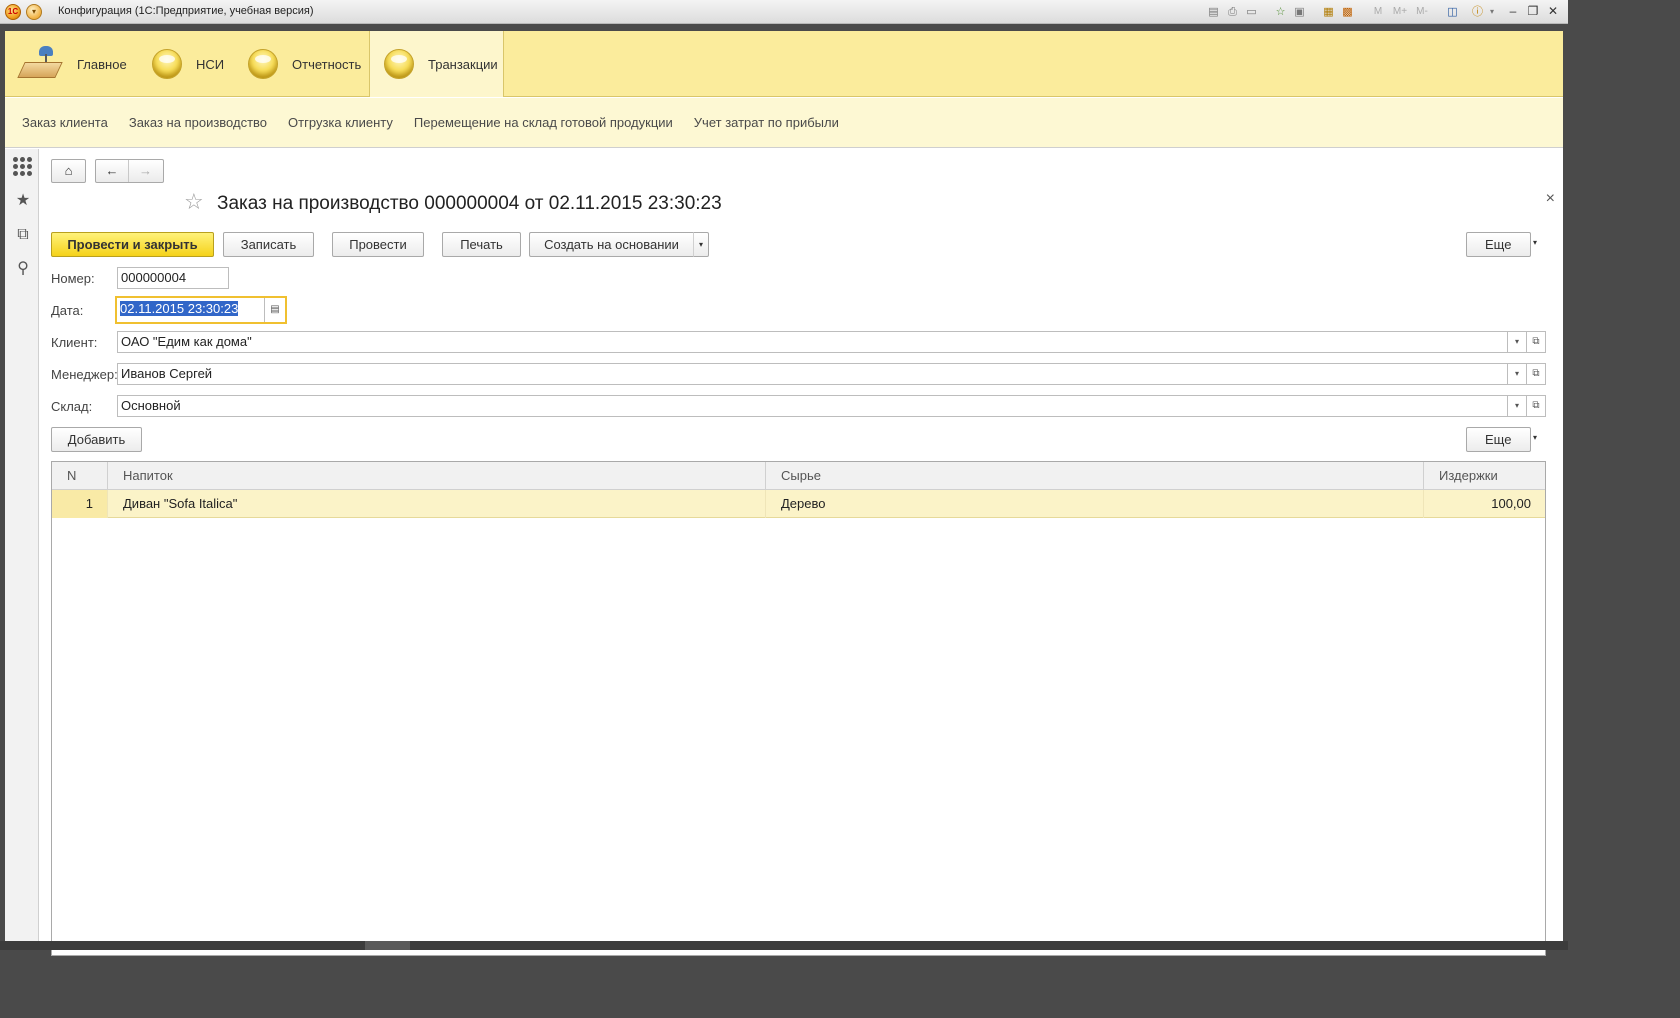 The height and width of the screenshot is (1018, 1680). What do you see at coordinates (84, 374) in the screenshot?
I see `manager-label: Менеджер:` at bounding box center [84, 374].